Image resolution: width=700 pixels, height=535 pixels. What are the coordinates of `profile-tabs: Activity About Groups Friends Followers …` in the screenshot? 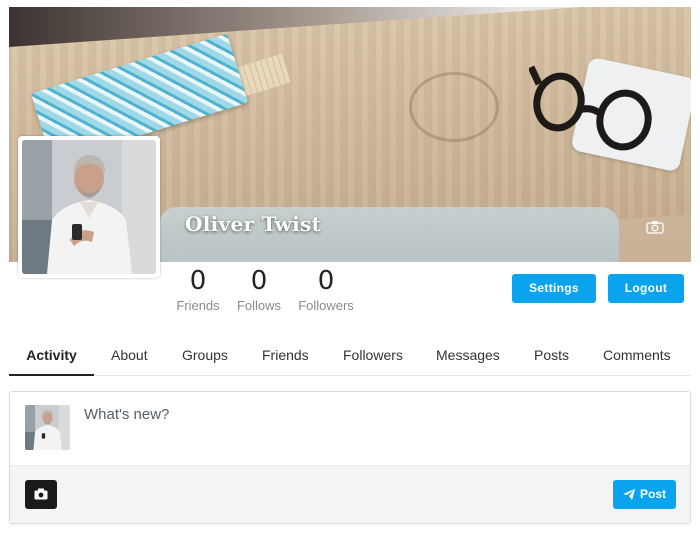 It's located at (350, 358).